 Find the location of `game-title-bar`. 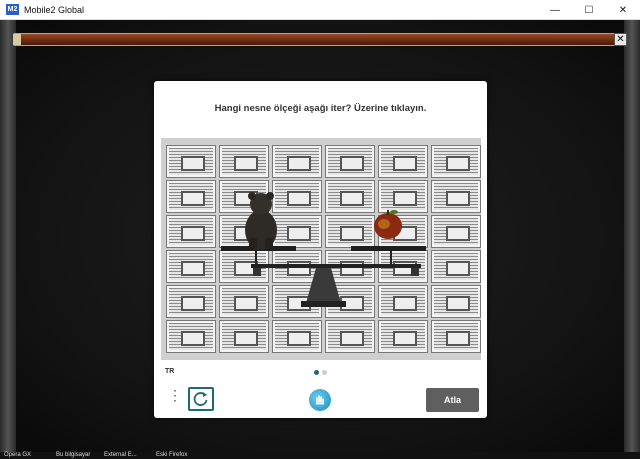

game-title-bar is located at coordinates (320, 39).